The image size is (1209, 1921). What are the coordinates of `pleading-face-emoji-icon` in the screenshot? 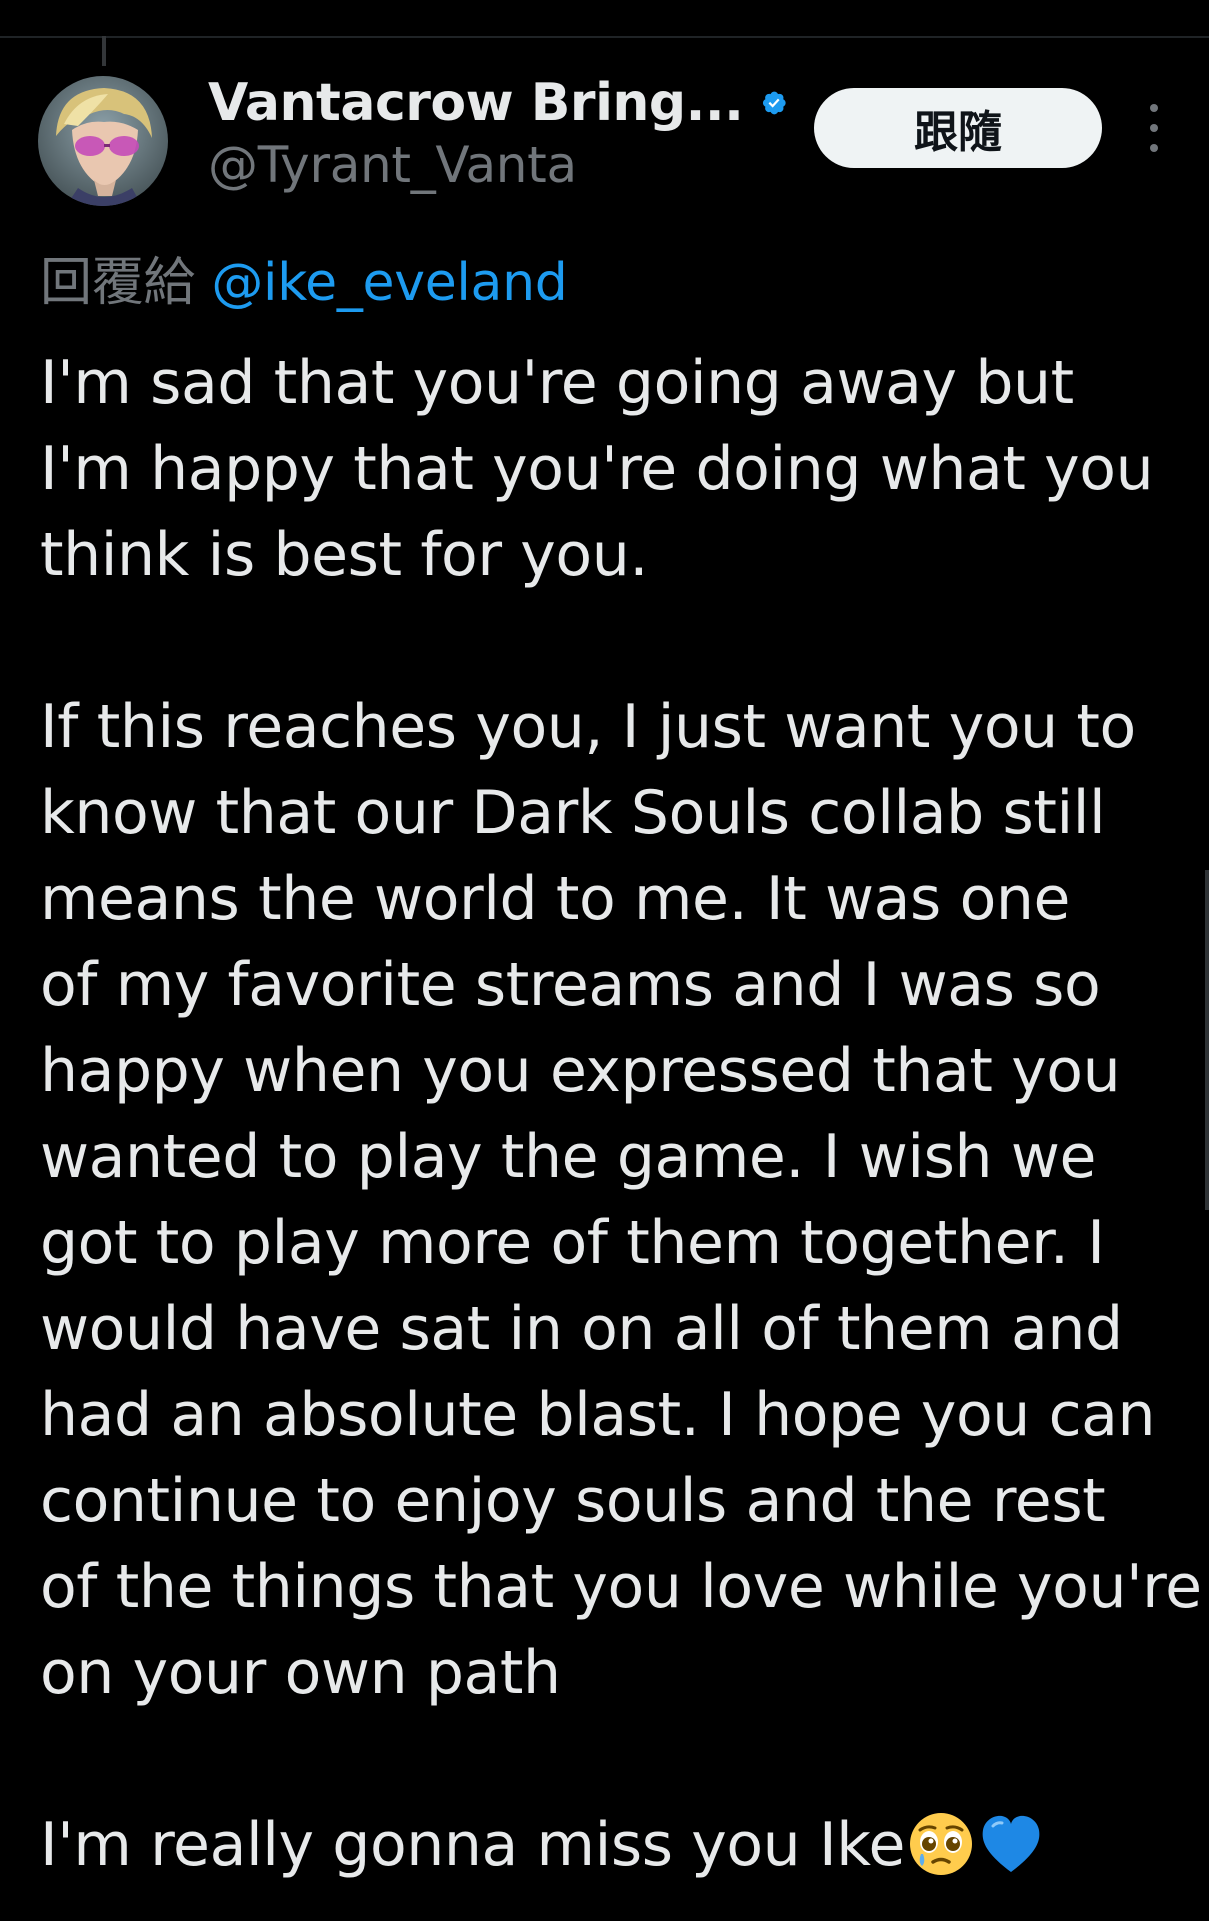 It's located at (941, 1853).